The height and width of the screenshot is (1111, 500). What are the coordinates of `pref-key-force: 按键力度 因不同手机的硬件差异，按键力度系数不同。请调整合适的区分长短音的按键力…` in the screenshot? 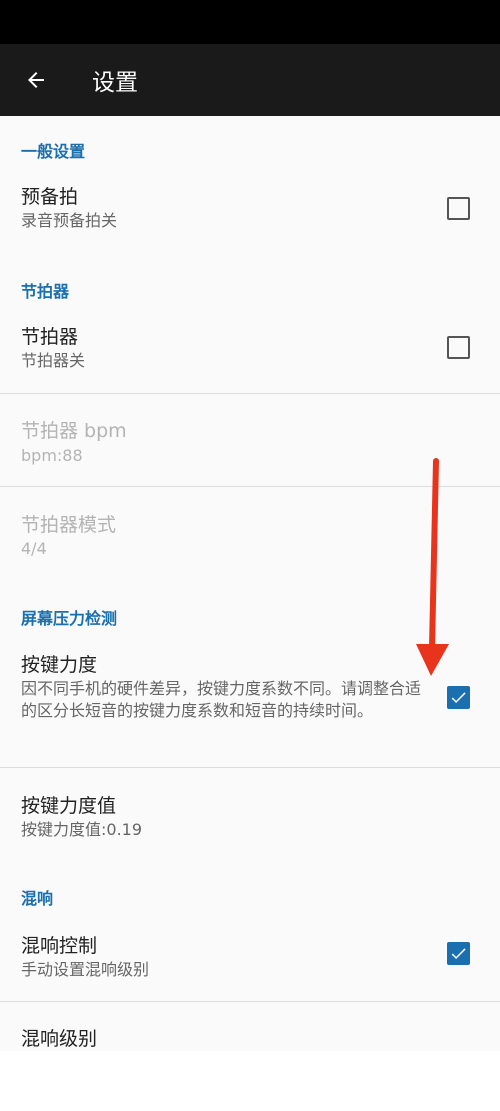 It's located at (250, 699).